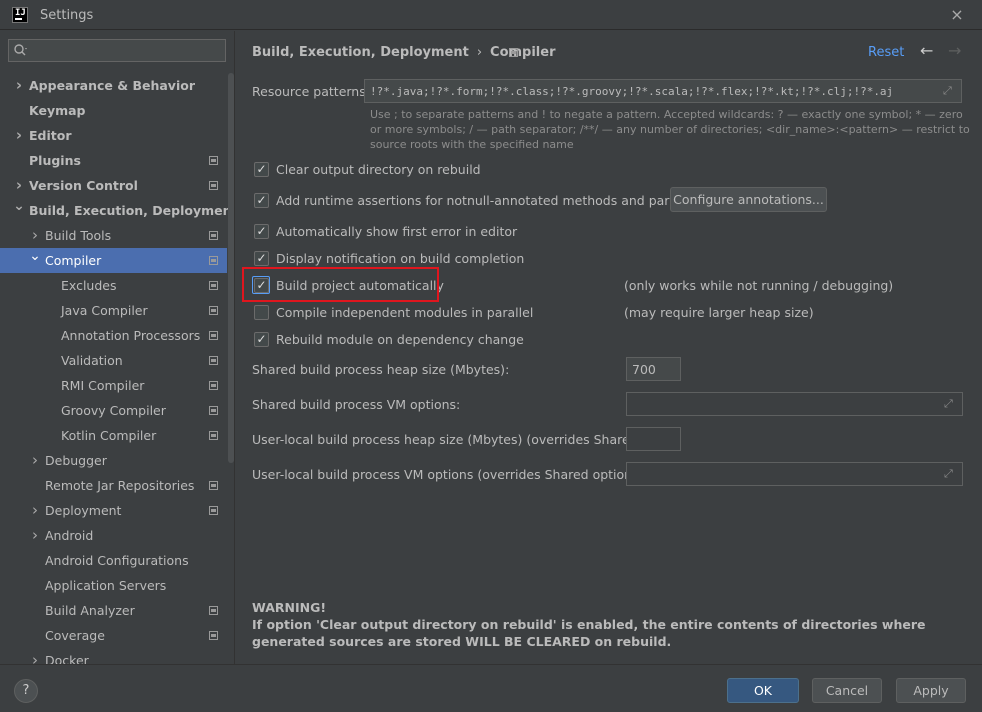 Image resolution: width=982 pixels, height=712 pixels. I want to click on sidebar-item-version-control: › Version Control, so click(113, 185).